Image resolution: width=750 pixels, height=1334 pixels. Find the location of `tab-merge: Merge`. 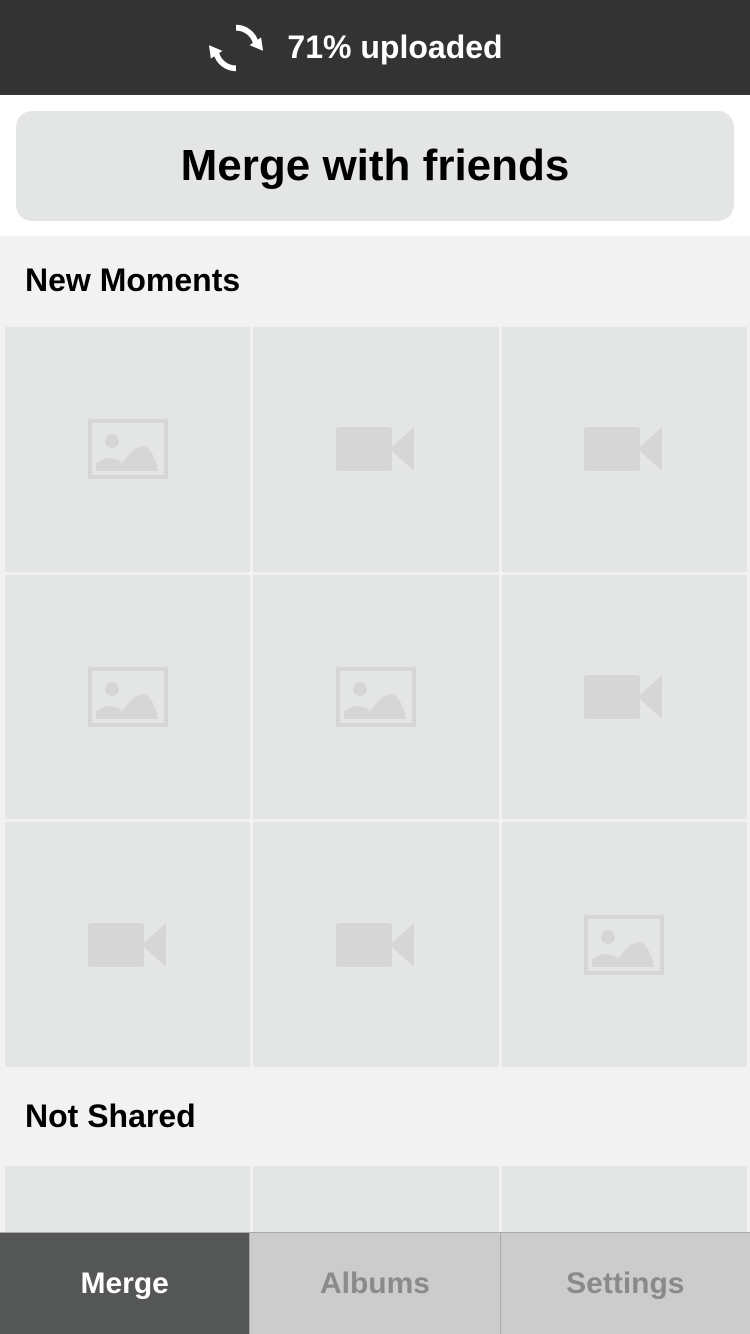

tab-merge: Merge is located at coordinates (125, 1283).